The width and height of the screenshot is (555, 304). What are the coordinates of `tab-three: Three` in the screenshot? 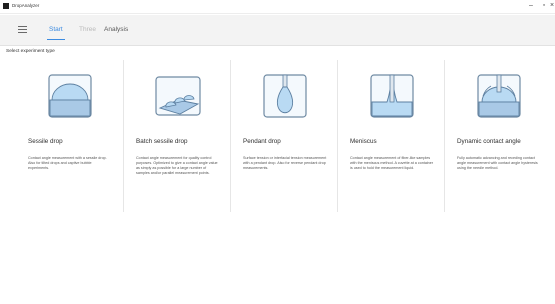 It's located at (87, 30).